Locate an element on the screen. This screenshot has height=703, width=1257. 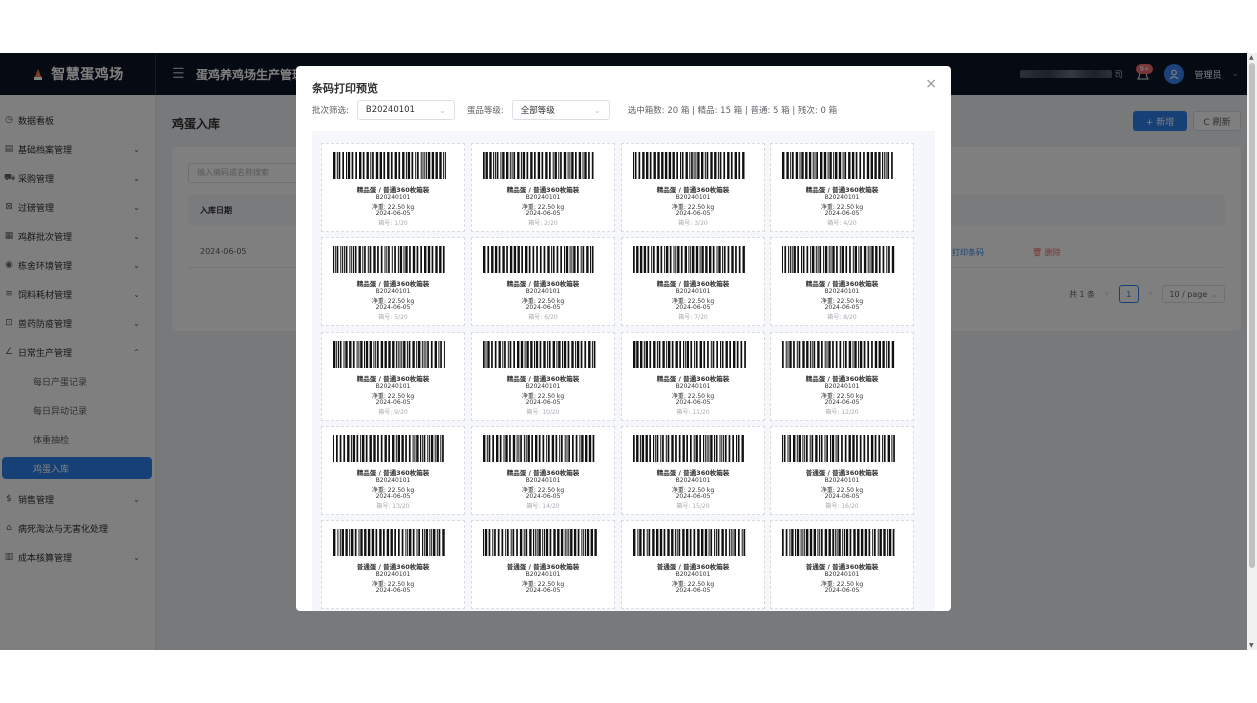
label-box-number: 箱号: 15/20 is located at coordinates (693, 506).